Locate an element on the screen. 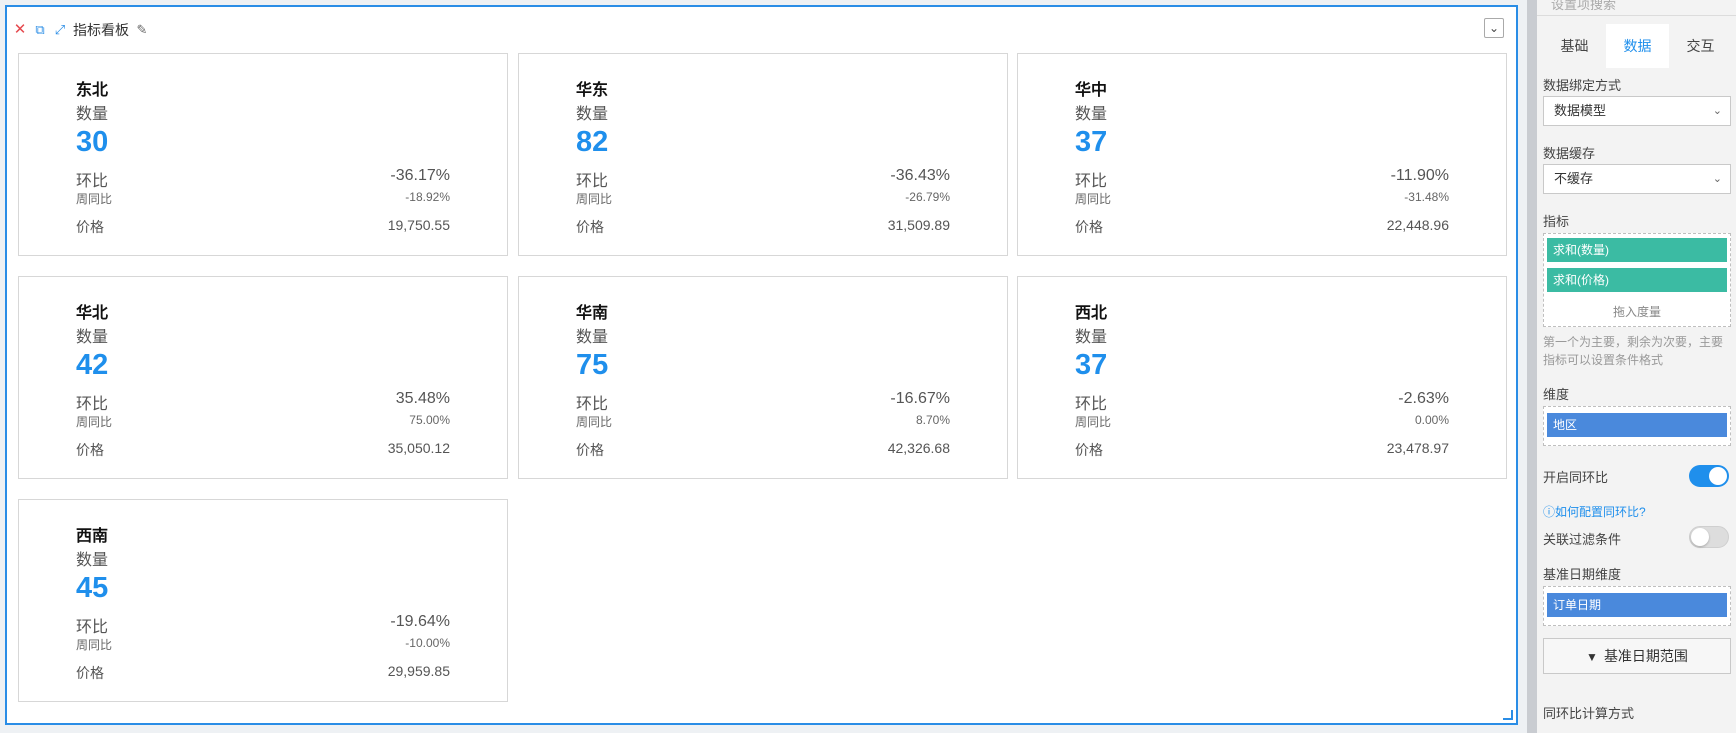 This screenshot has height=733, width=1736. yoy-help-text: 如何配置同环比? is located at coordinates (1600, 512).